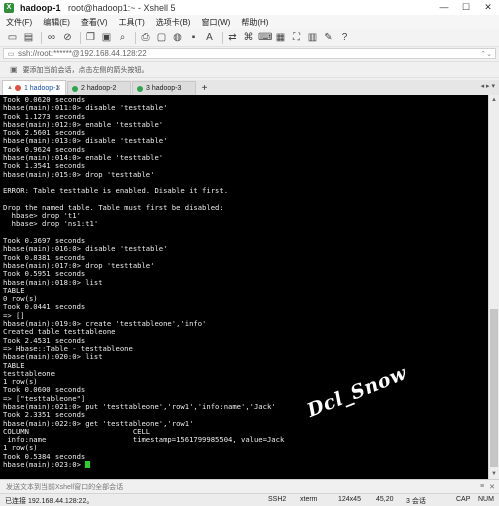  What do you see at coordinates (51, 224) in the screenshot?
I see `terminal-line: hbase> drop 'ns1:t1'` at bounding box center [51, 224].